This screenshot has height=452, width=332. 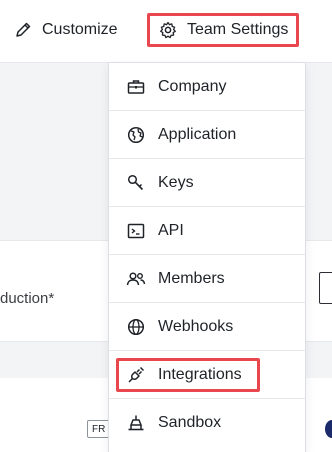 I want to click on menu-item-keys: Keys, so click(x=207, y=183).